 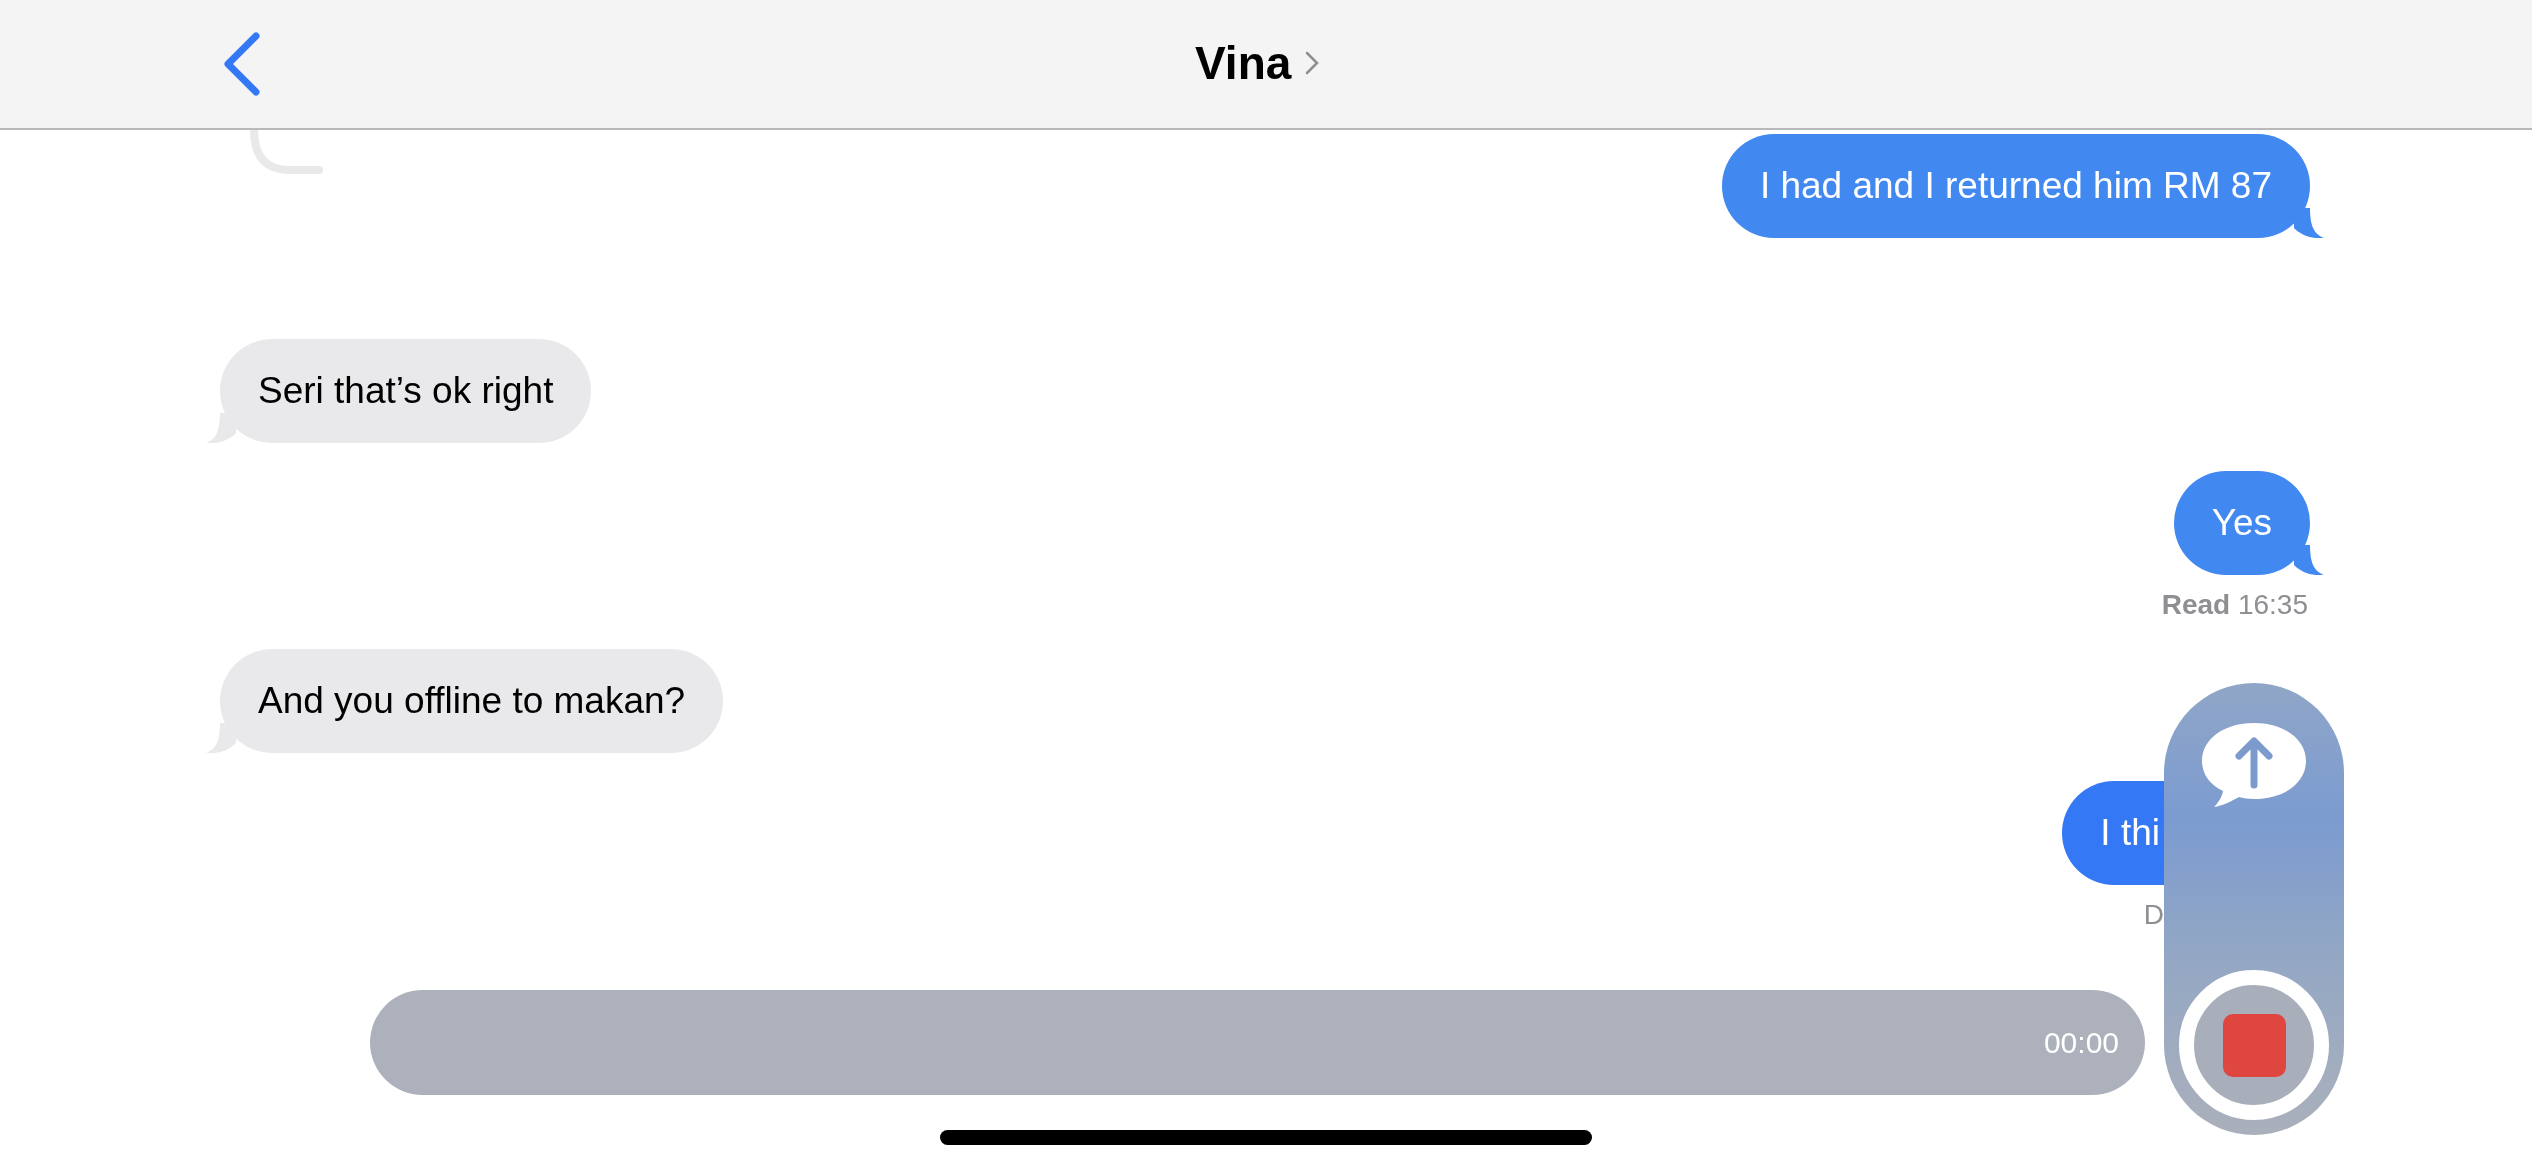 What do you see at coordinates (2153, 915) in the screenshot?
I see `read-receipt: D` at bounding box center [2153, 915].